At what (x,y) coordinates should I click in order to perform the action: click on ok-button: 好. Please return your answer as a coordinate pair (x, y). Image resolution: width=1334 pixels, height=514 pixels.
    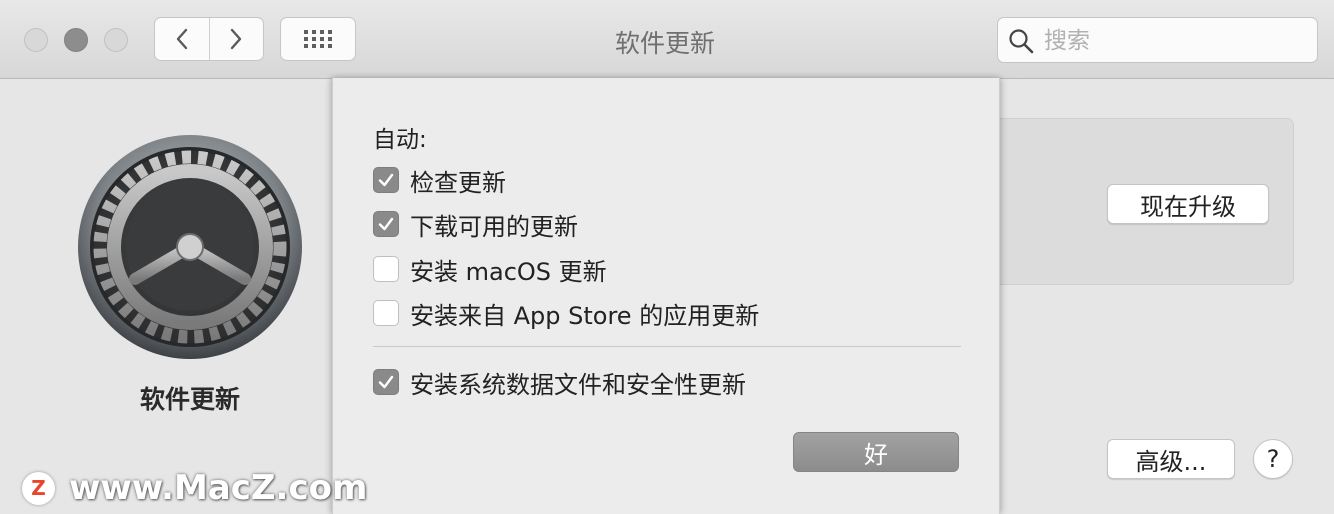
    Looking at the image, I should click on (876, 452).